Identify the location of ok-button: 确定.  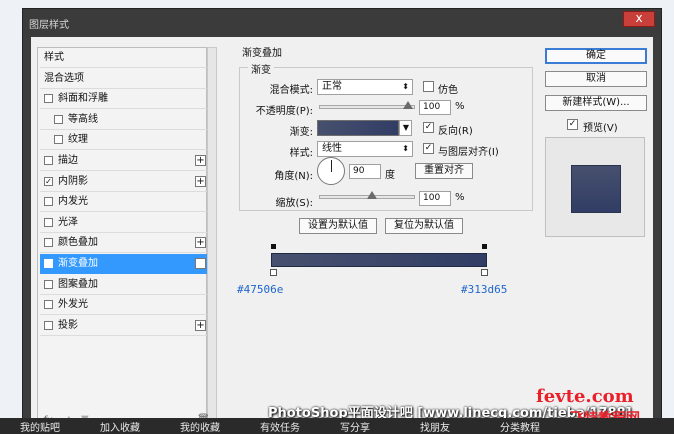
(596, 56).